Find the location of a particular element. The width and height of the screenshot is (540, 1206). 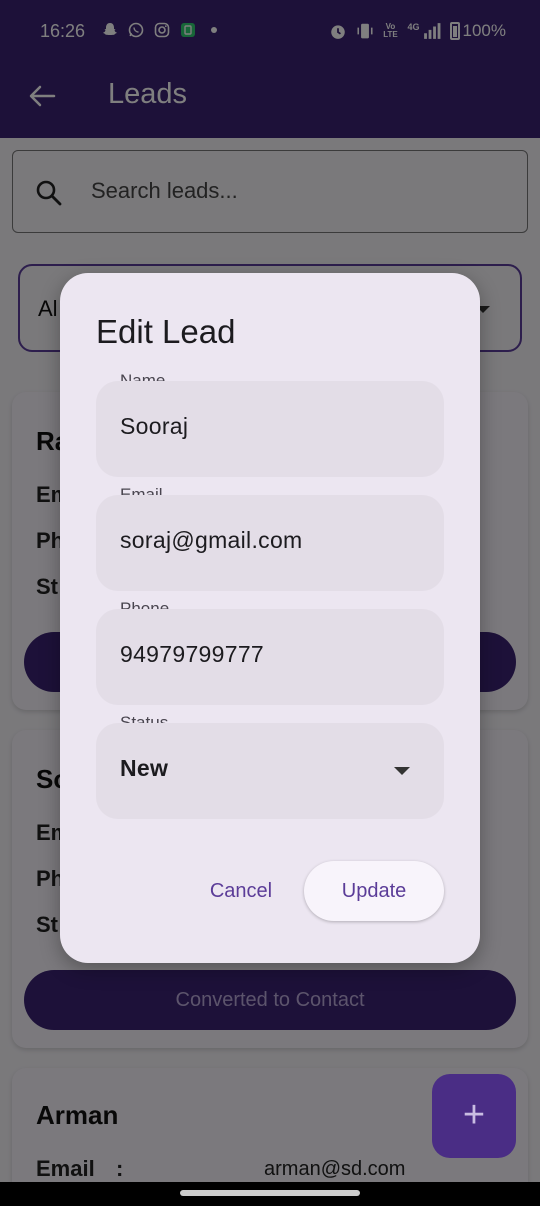

system-nav-bar is located at coordinates (270, 1194).